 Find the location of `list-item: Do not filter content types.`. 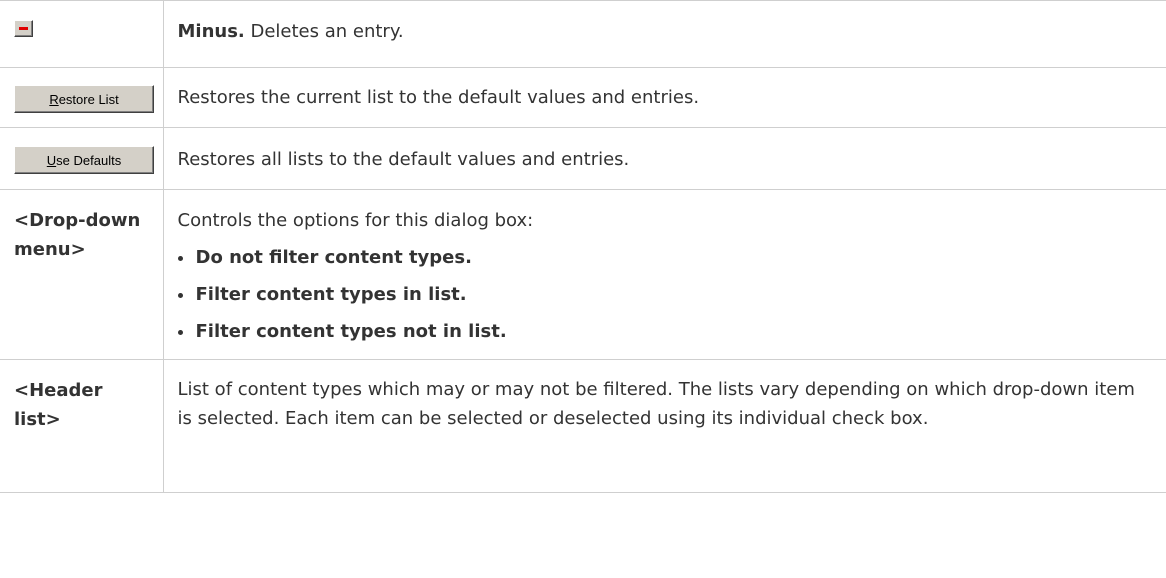

list-item: Do not filter content types. is located at coordinates (665, 257).